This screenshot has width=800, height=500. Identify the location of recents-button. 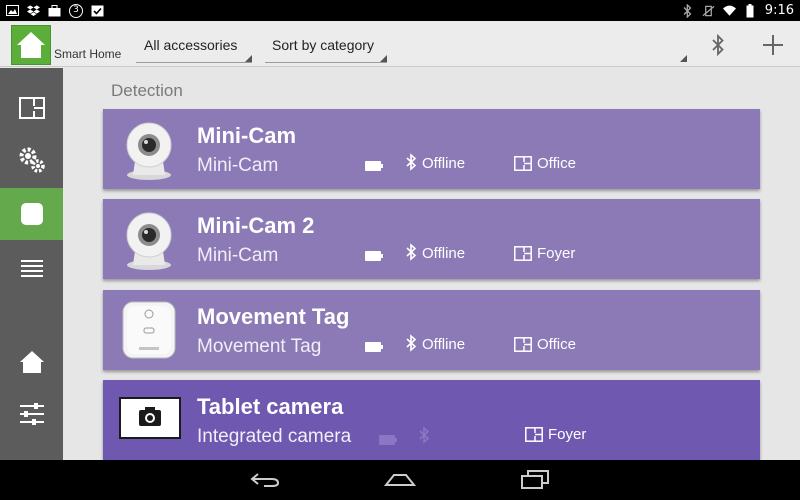
(535, 480).